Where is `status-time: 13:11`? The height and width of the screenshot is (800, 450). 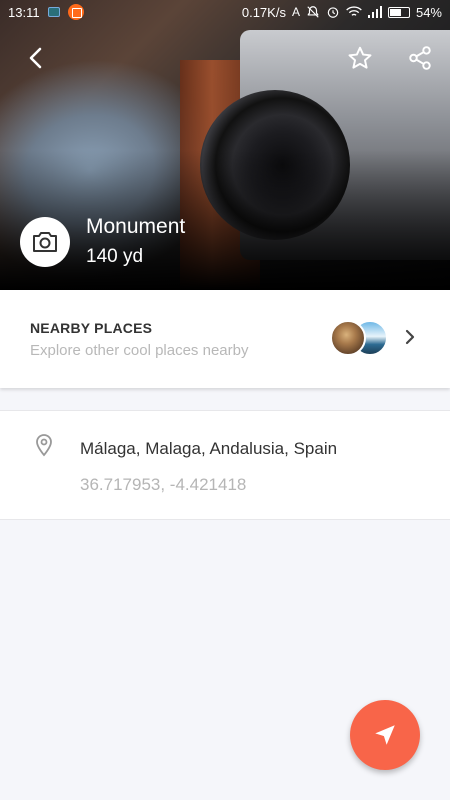
status-time: 13:11 is located at coordinates (24, 12).